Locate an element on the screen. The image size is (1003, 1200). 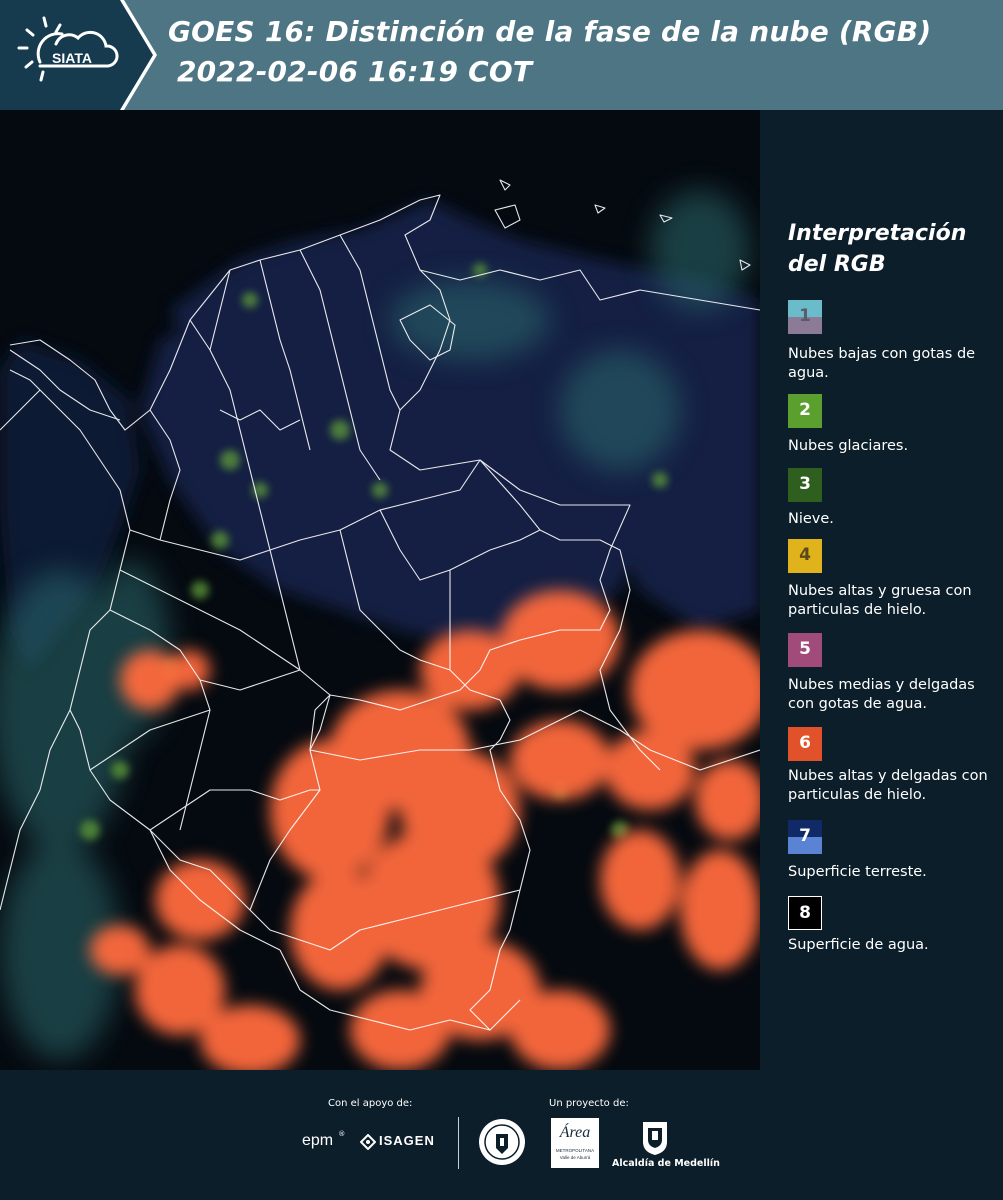
siata-logo: SIATA is located at coordinates (78, 55).